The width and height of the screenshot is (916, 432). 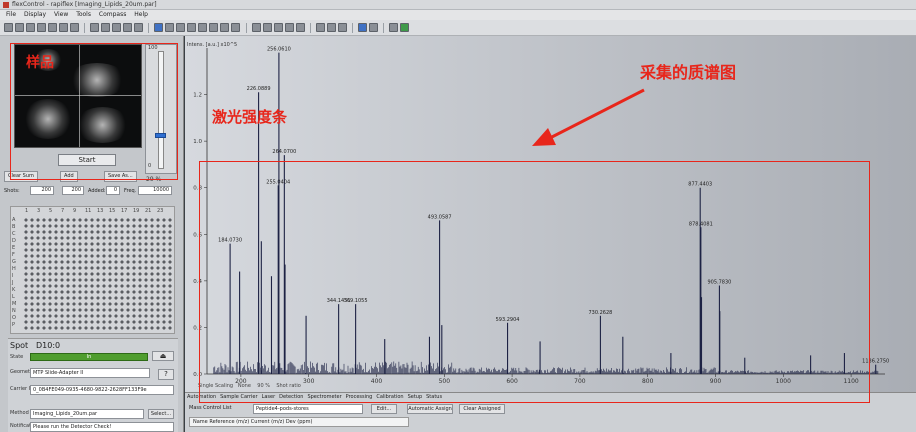 What do you see at coordinates (588, 117) in the screenshot?
I see `annotation-arrow` at bounding box center [588, 117].